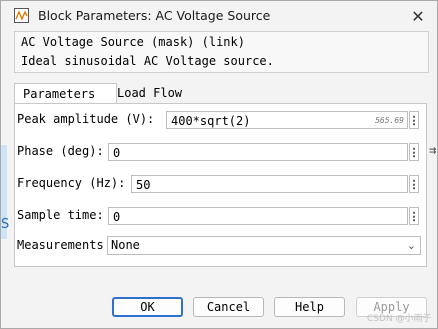  Describe the element at coordinates (414, 120) in the screenshot. I see `peak-amplitude-more-icon: ⋮` at that location.